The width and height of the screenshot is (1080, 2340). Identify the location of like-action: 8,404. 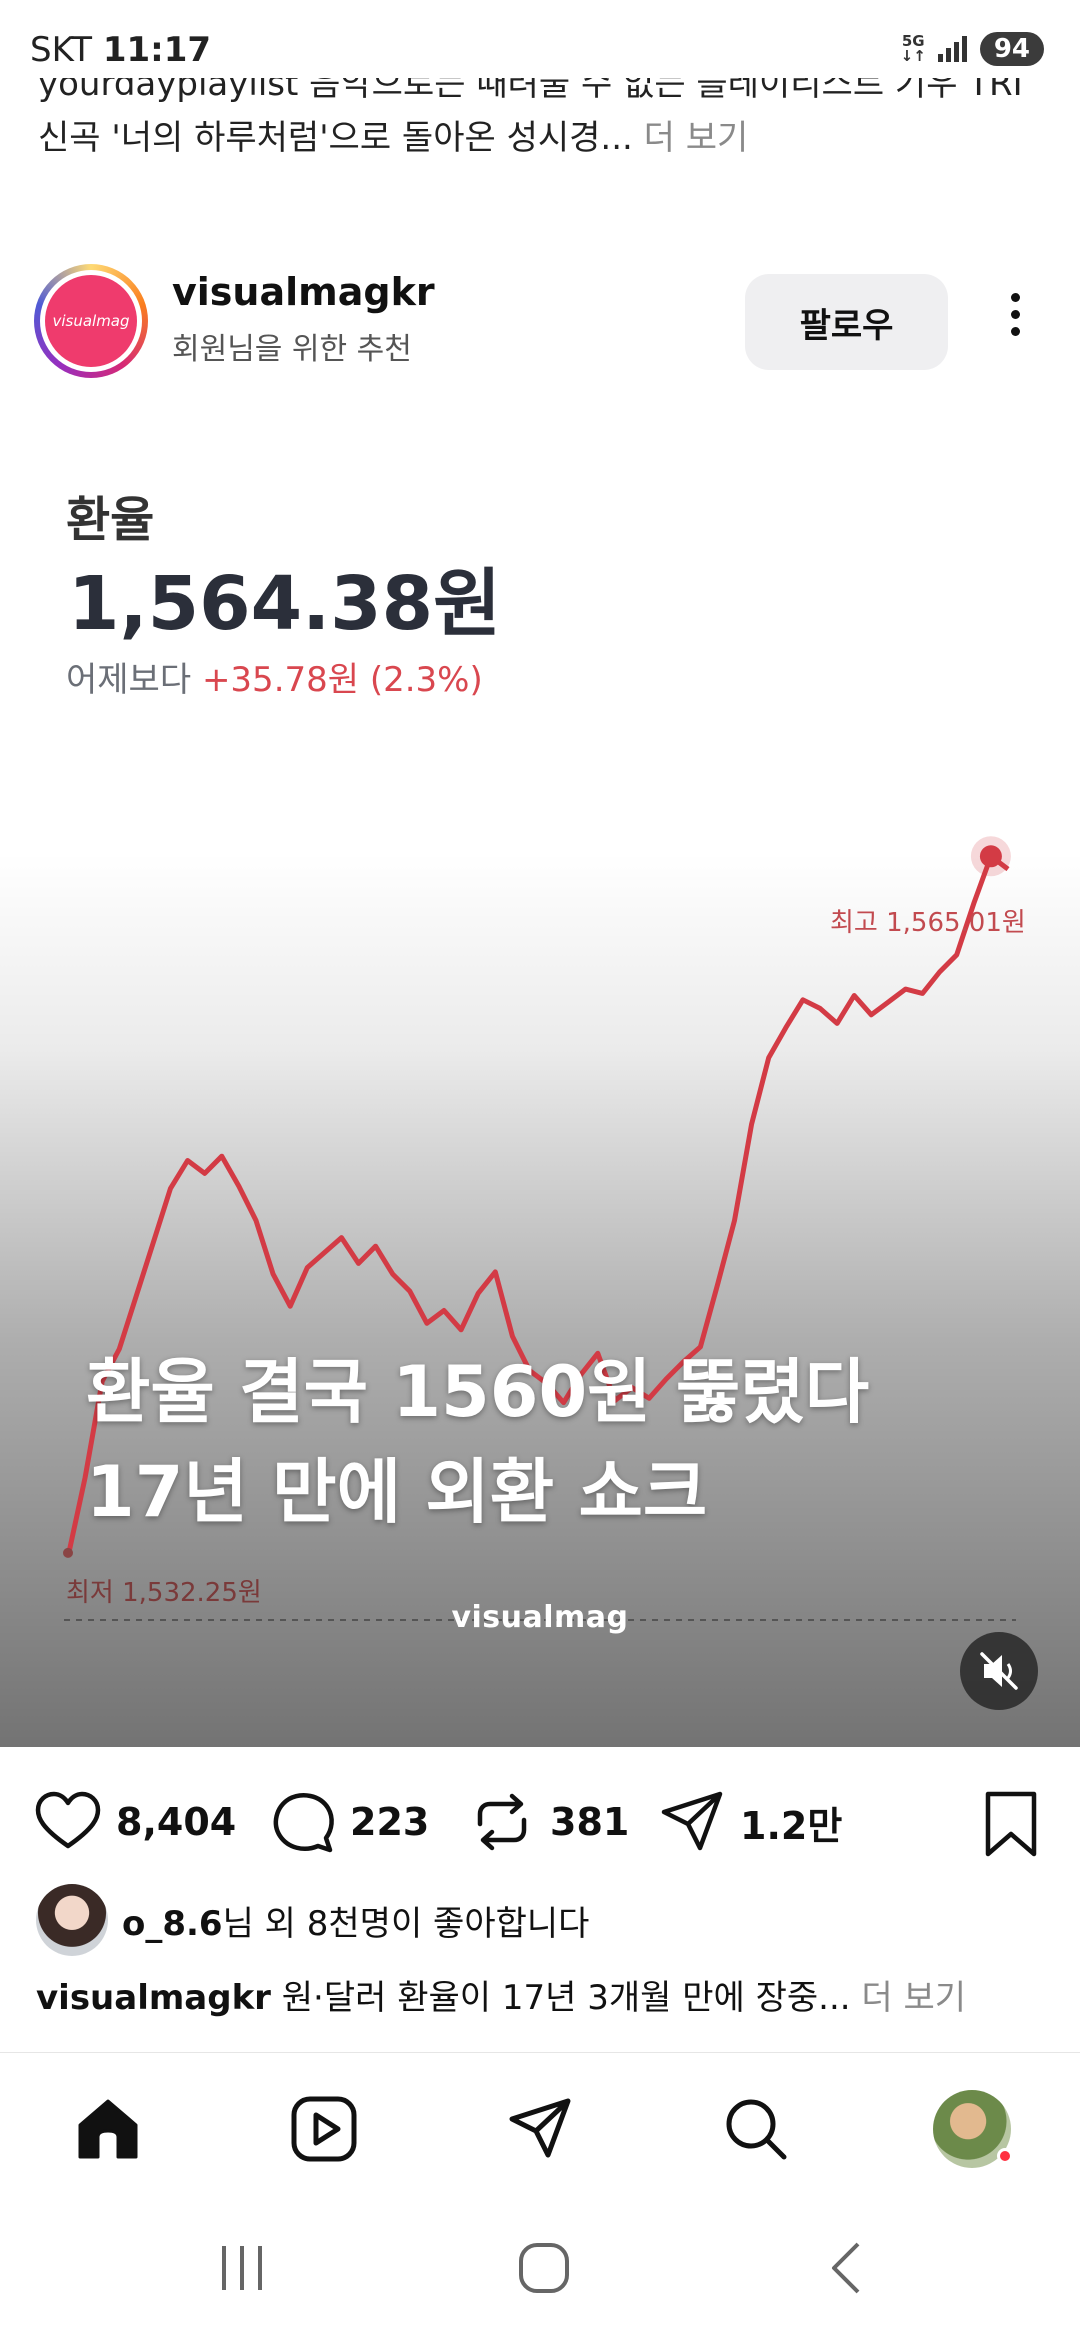
(134, 1822).